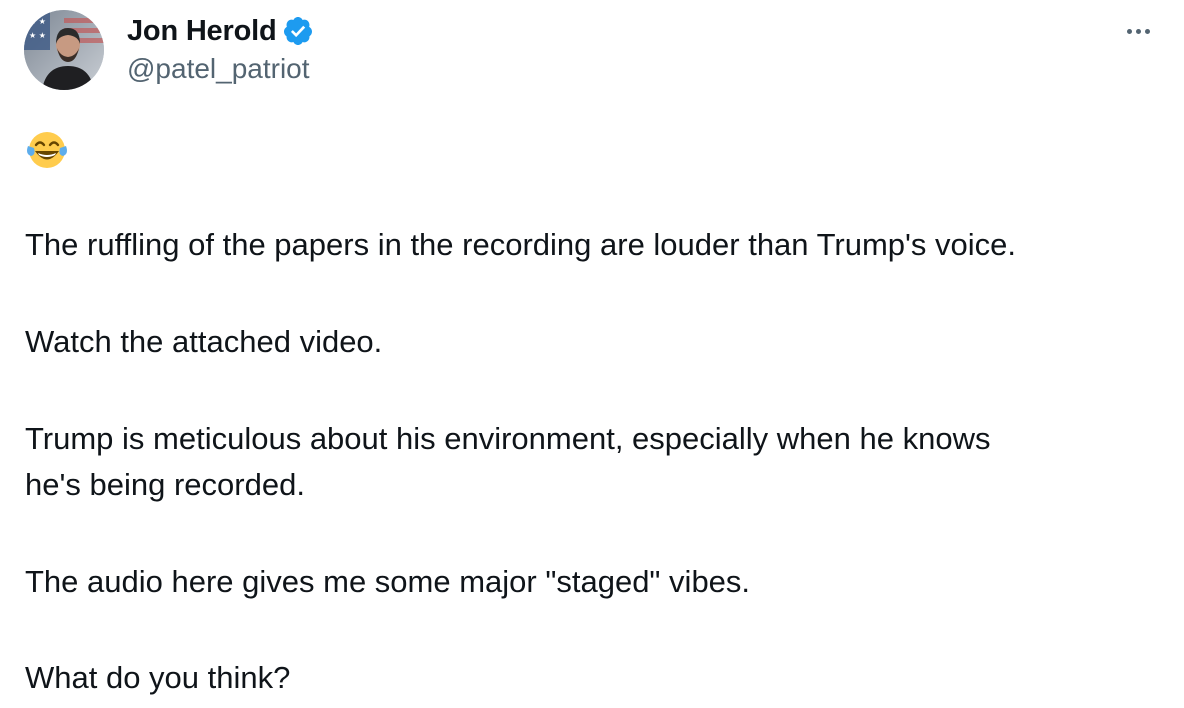  I want to click on tweet-text-line-2: Watch the attached video., so click(204, 341).